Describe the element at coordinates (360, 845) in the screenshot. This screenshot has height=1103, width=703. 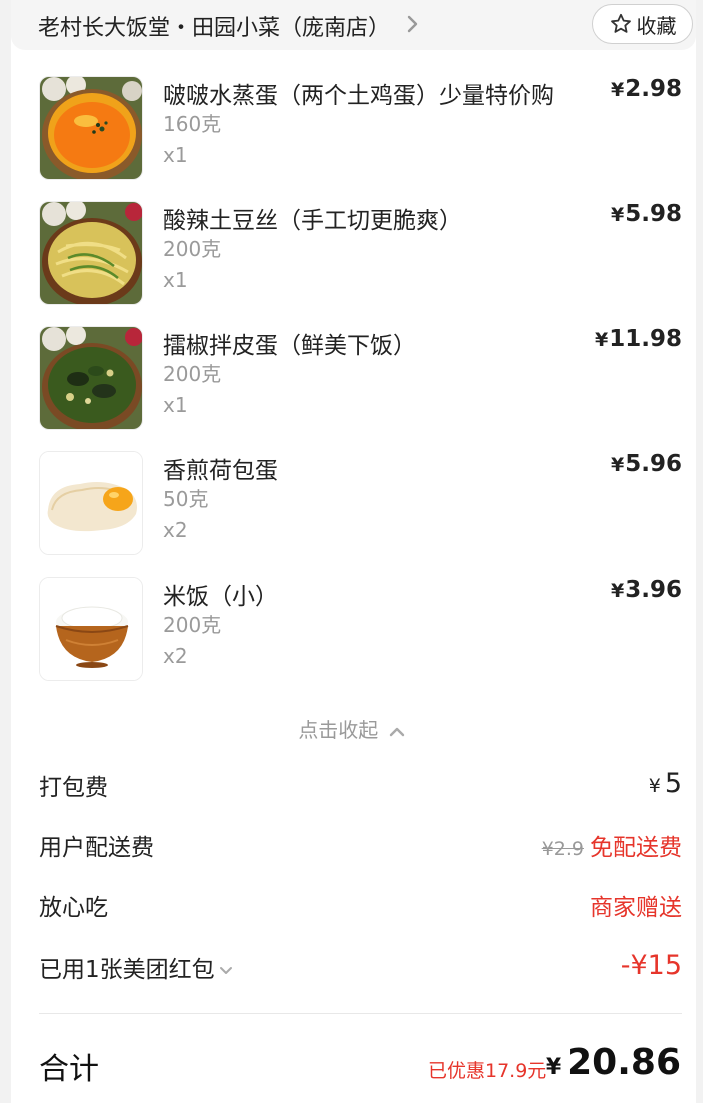
I see `delivery-fee-row: 用户配送费 ¥2.9 免配送费` at that location.